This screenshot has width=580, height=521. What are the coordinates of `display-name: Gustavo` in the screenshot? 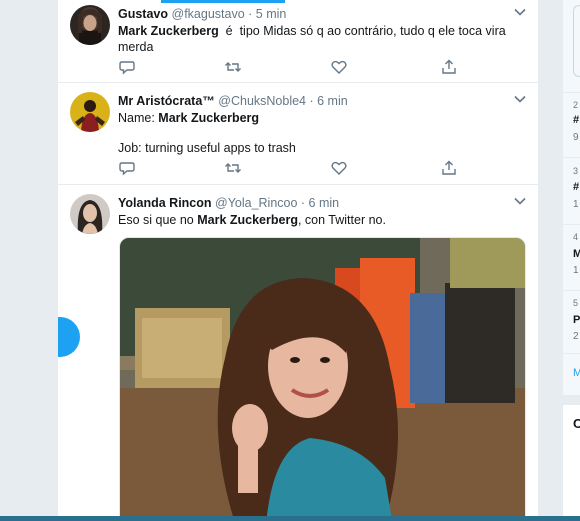 It's located at (143, 14).